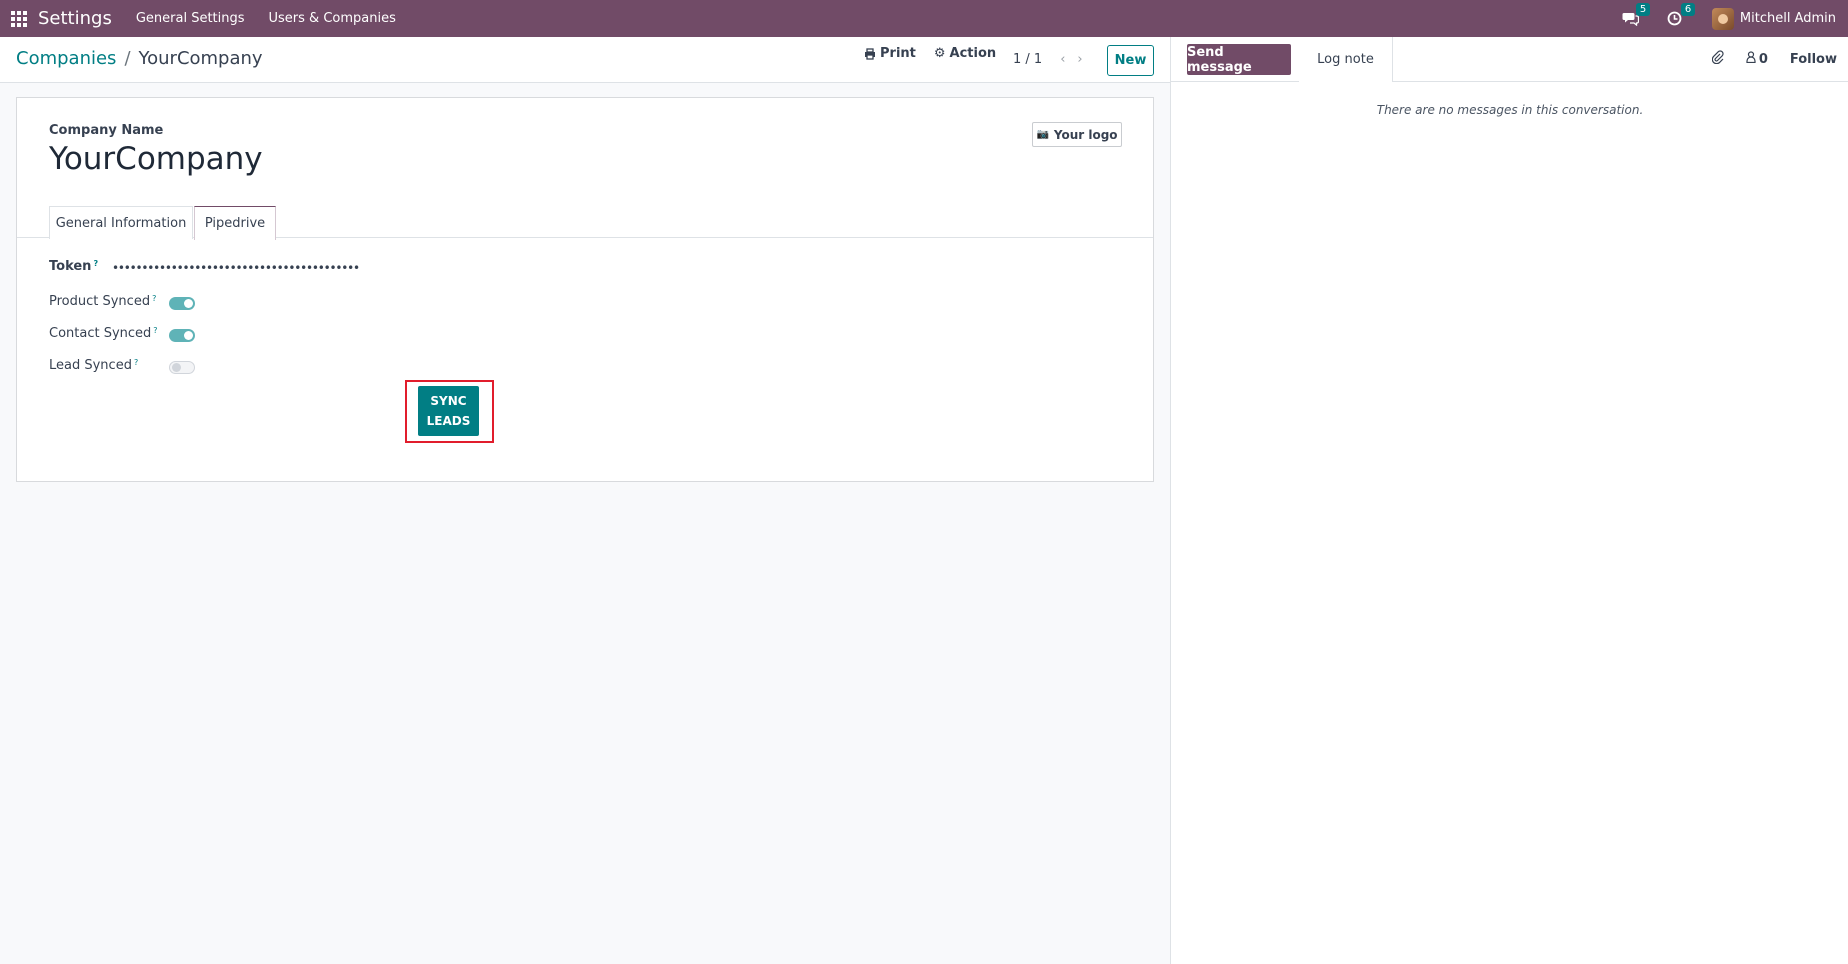 The height and width of the screenshot is (964, 1848). Describe the element at coordinates (1130, 60) in the screenshot. I see `new-record-button: New` at that location.